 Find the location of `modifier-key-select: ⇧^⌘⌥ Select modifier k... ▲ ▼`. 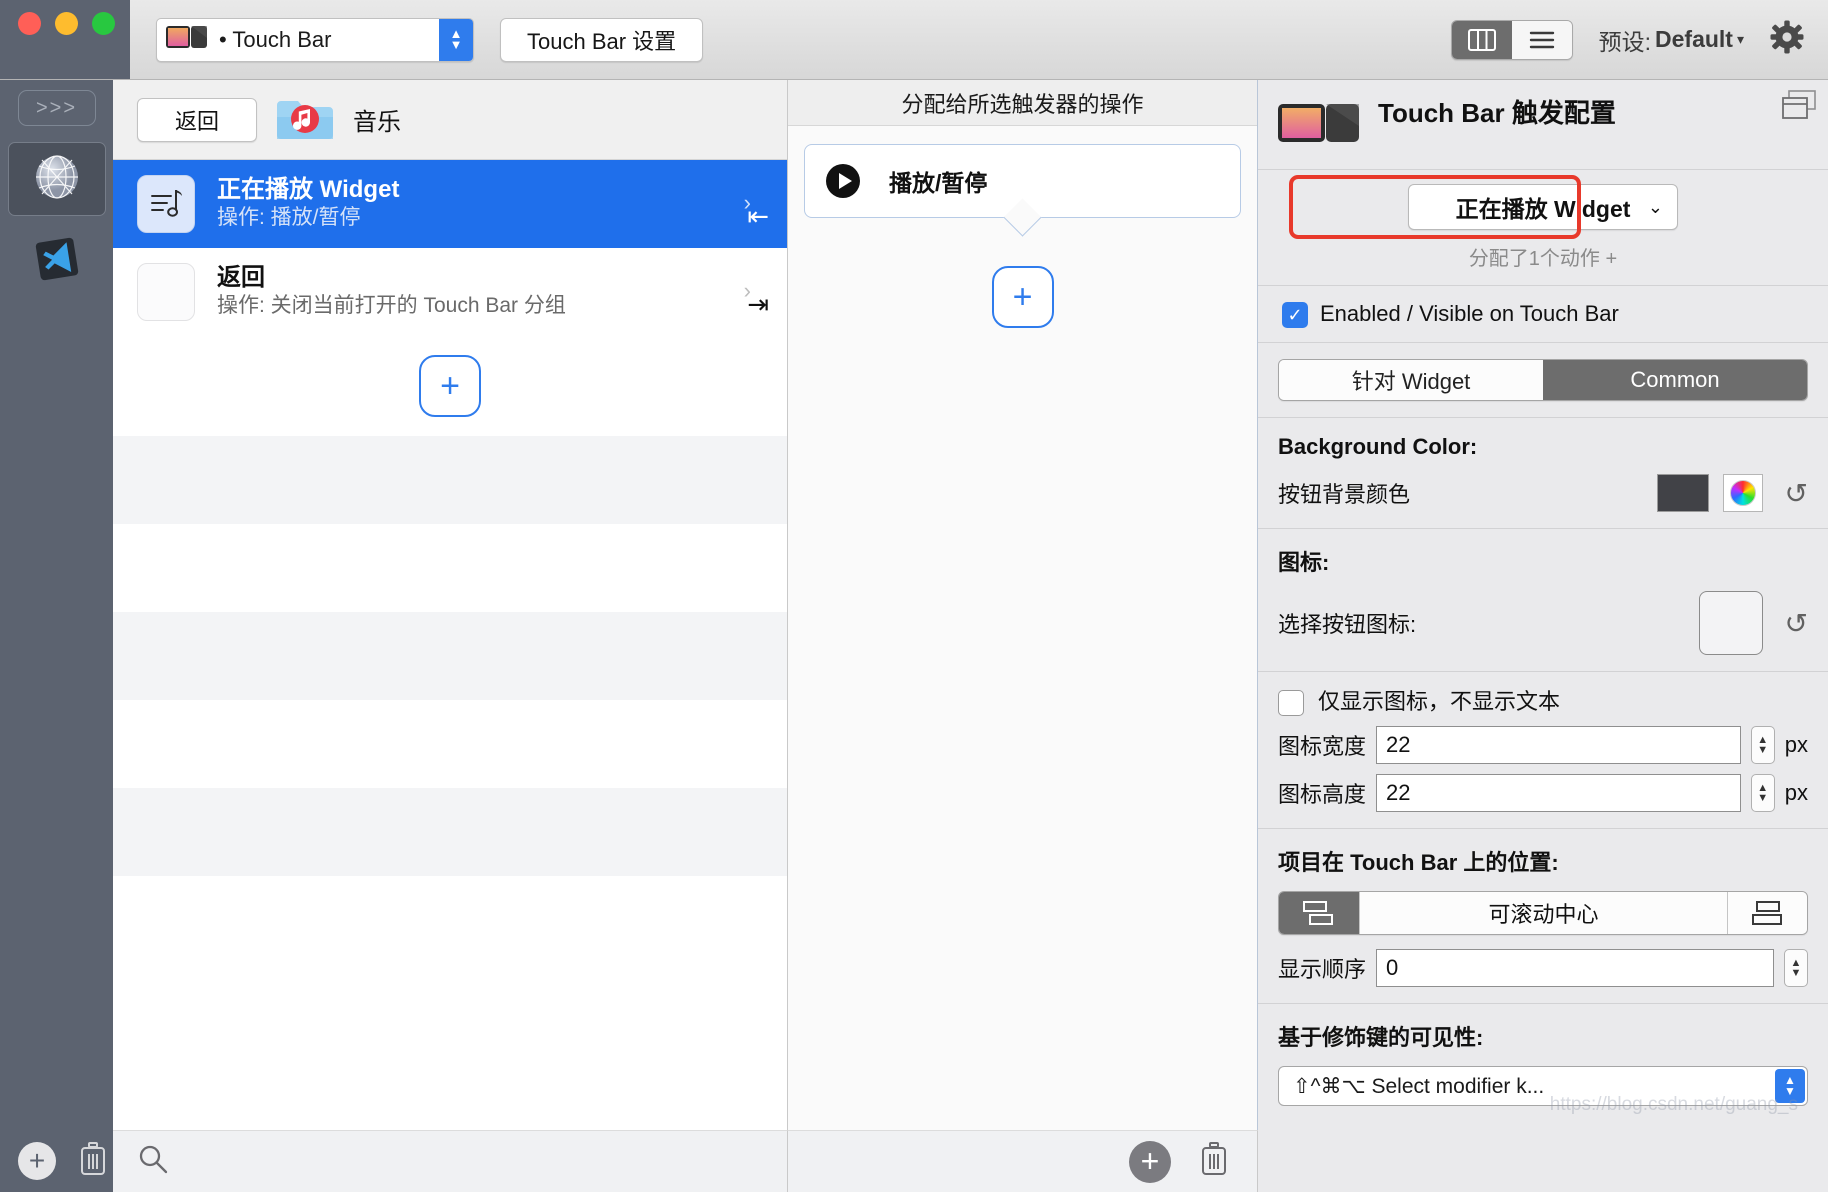

modifier-key-select: ⇧^⌘⌥ Select modifier k... ▲ ▼ is located at coordinates (1543, 1086).